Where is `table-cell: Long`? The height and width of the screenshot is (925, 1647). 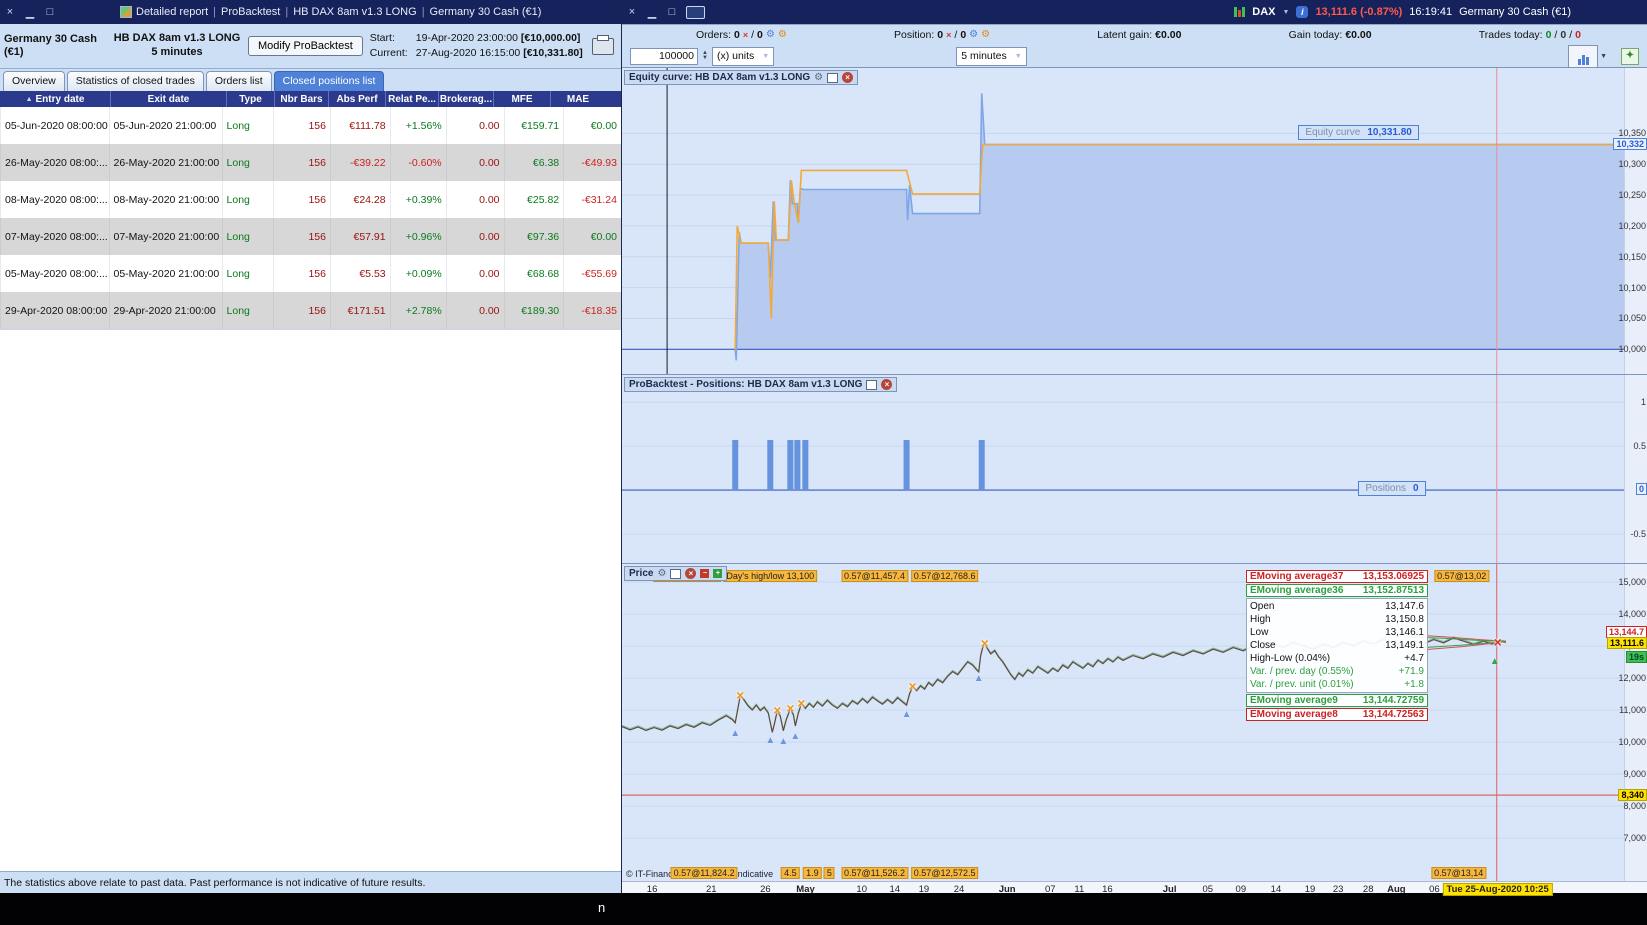 table-cell: Long is located at coordinates (247, 162).